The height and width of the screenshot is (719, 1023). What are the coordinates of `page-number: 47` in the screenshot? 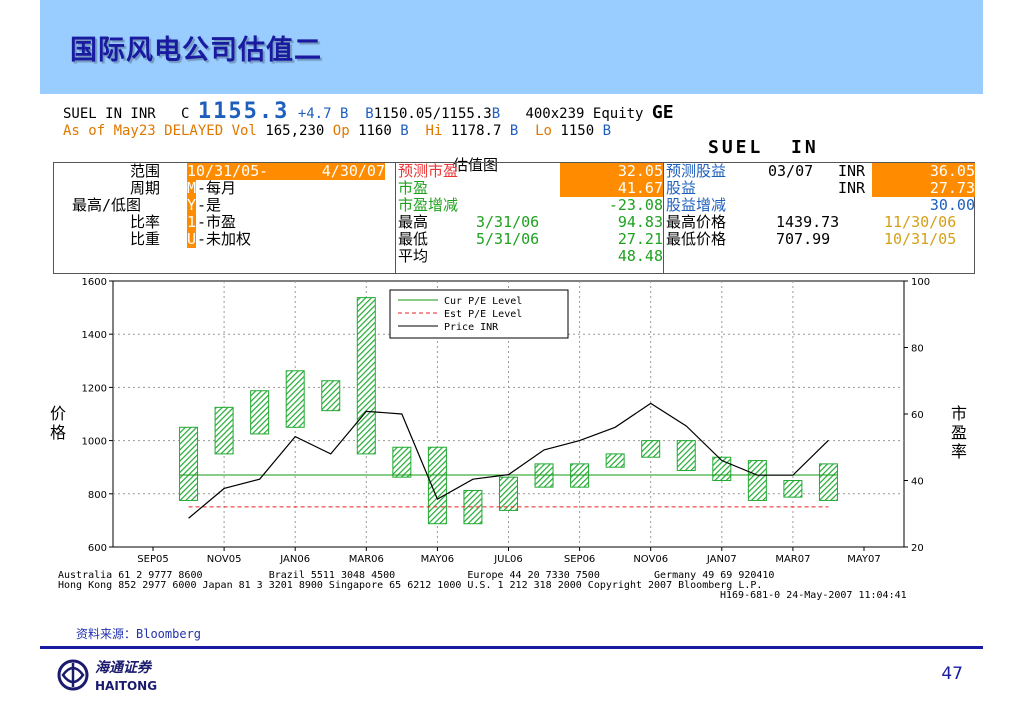 It's located at (952, 674).